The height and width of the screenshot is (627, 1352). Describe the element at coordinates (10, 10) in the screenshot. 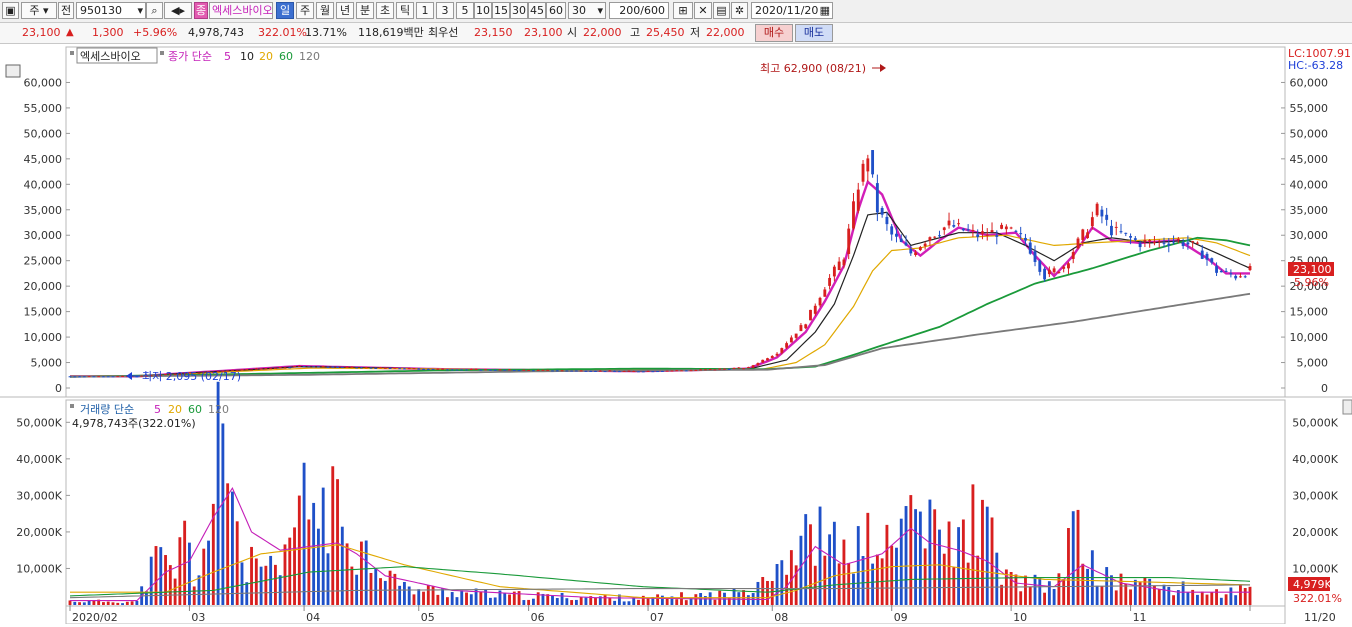

I see `window-icon: ▣` at that location.